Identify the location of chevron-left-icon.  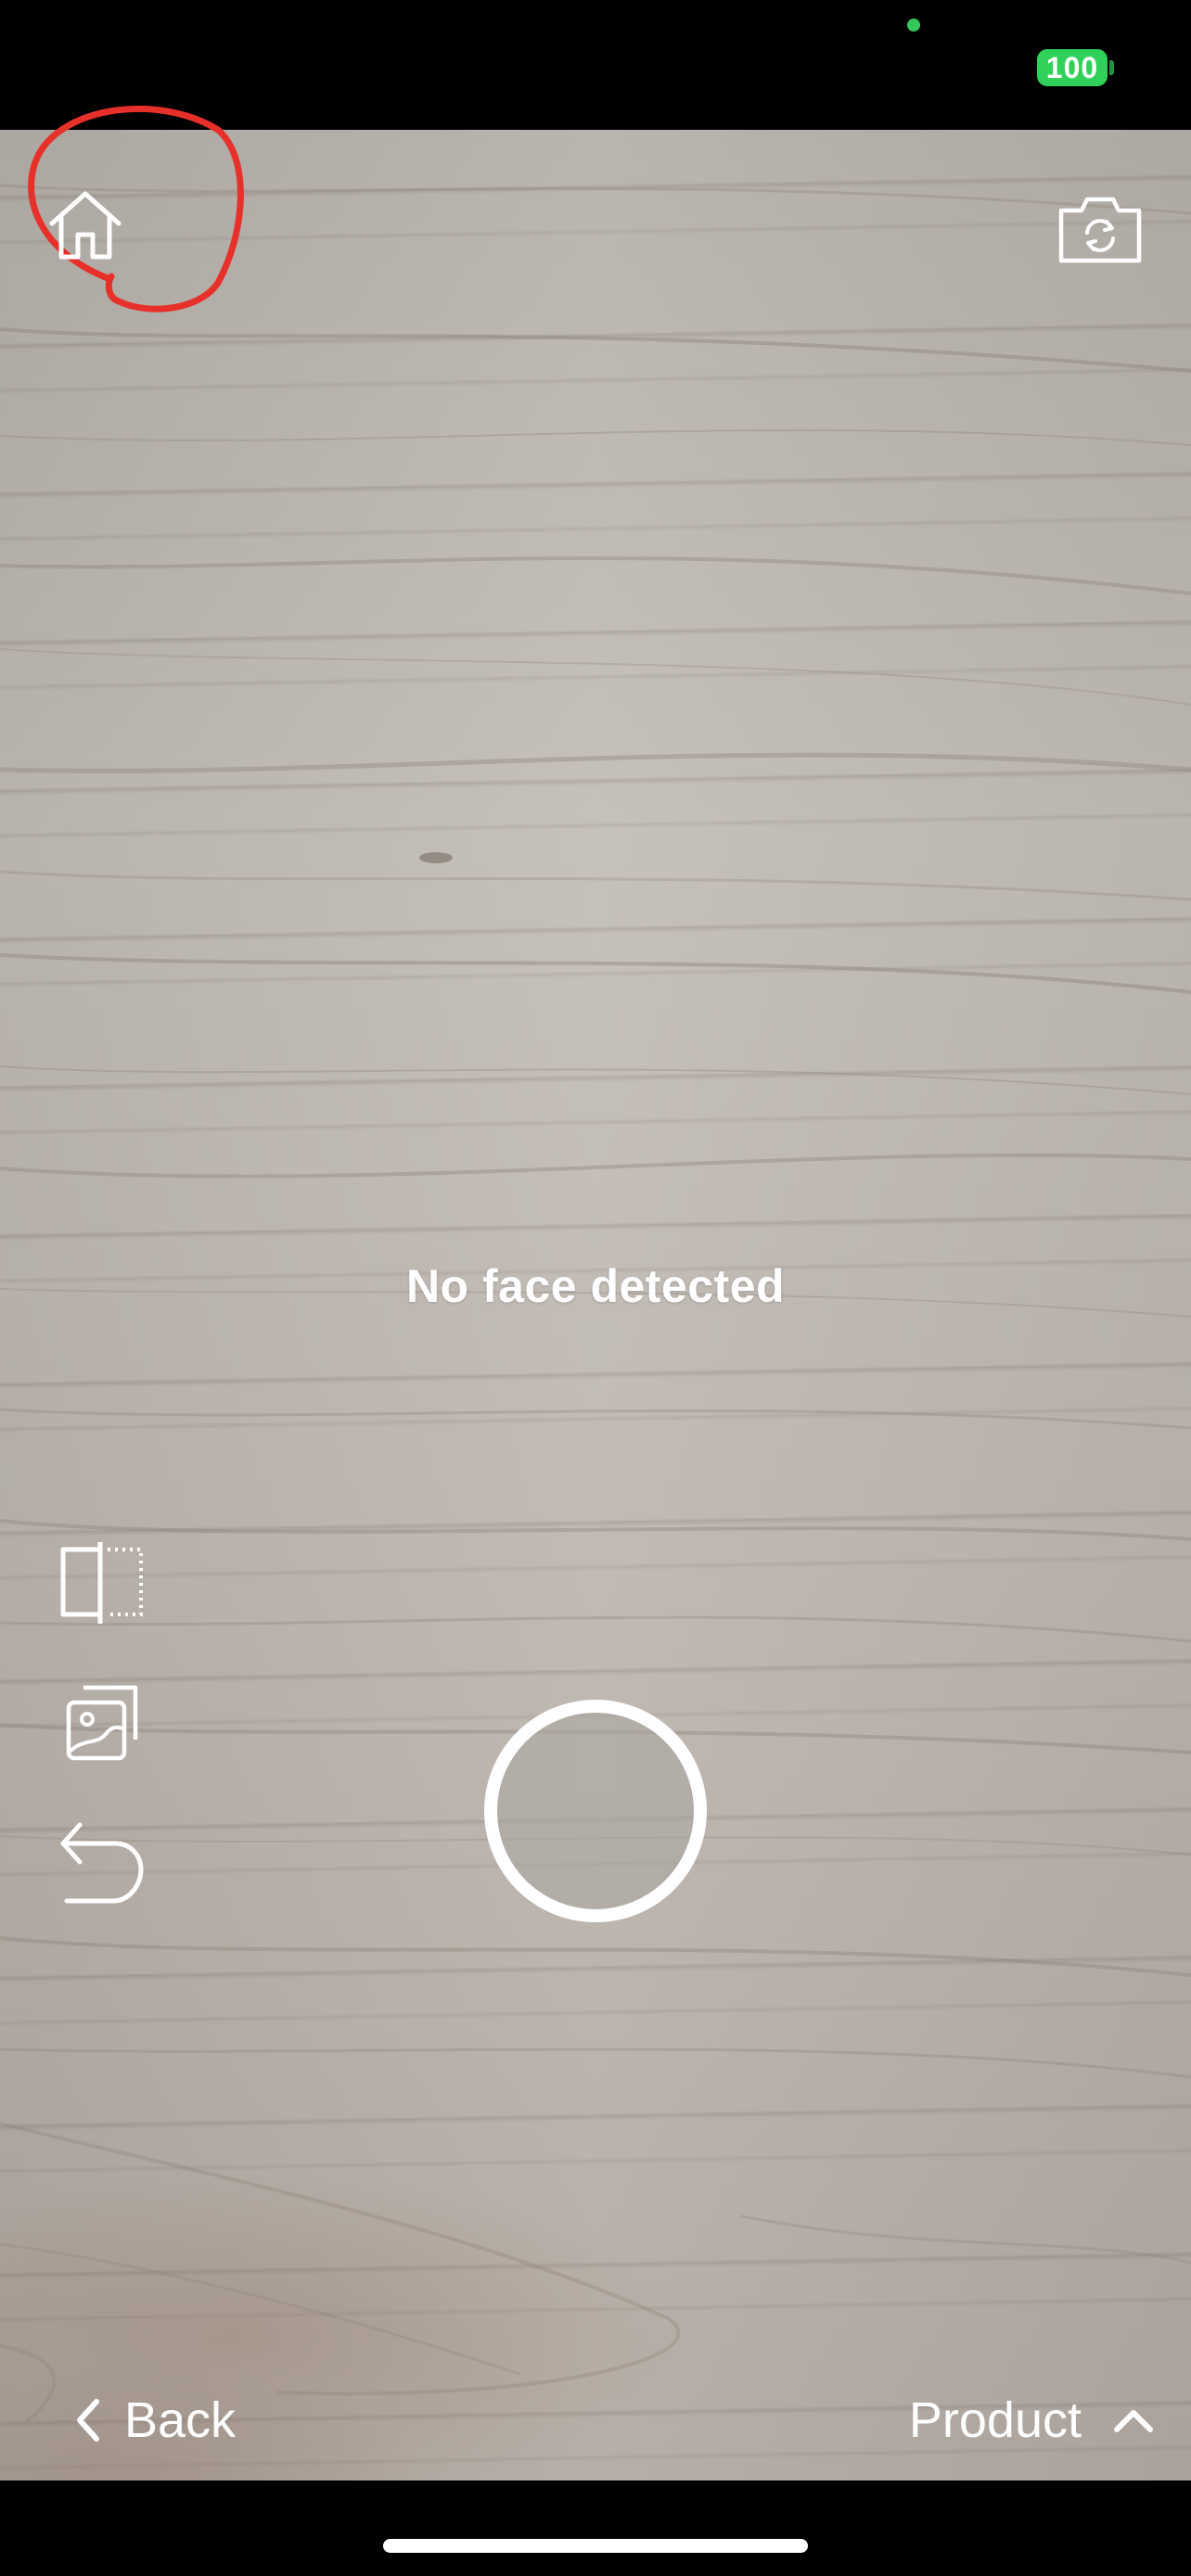
(88, 2420).